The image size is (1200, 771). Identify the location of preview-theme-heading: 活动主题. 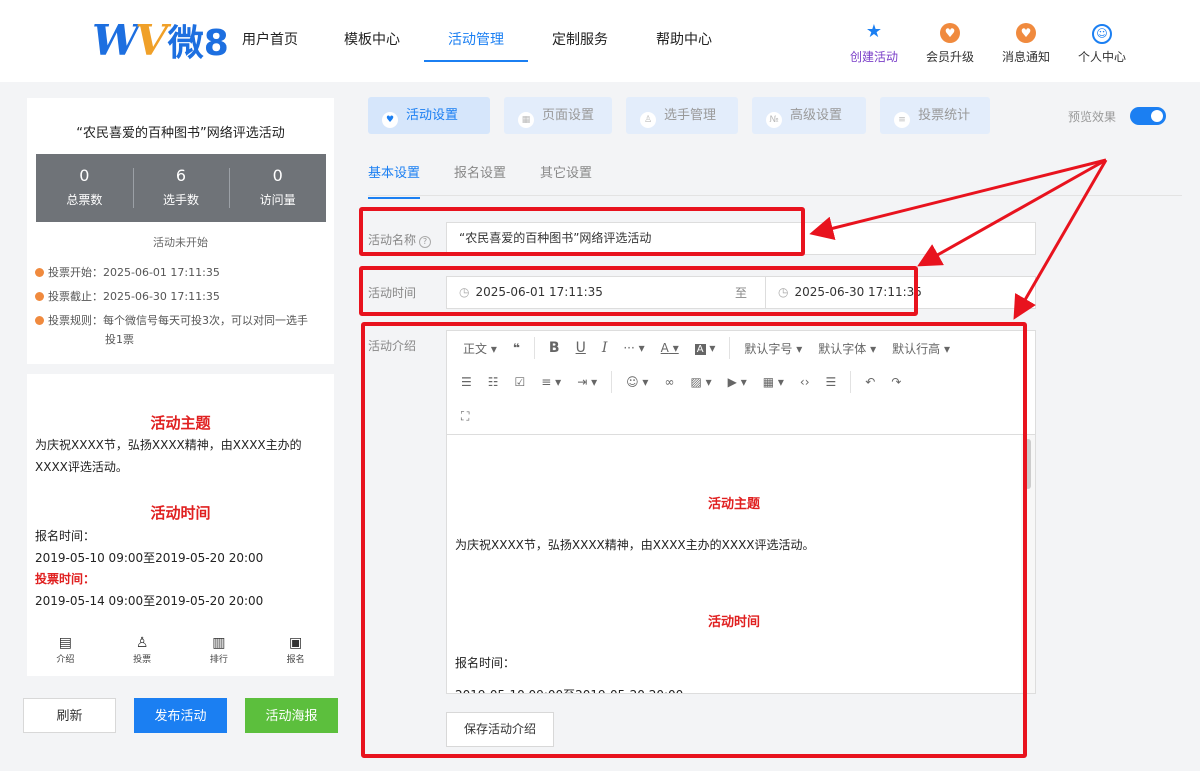
(180, 423).